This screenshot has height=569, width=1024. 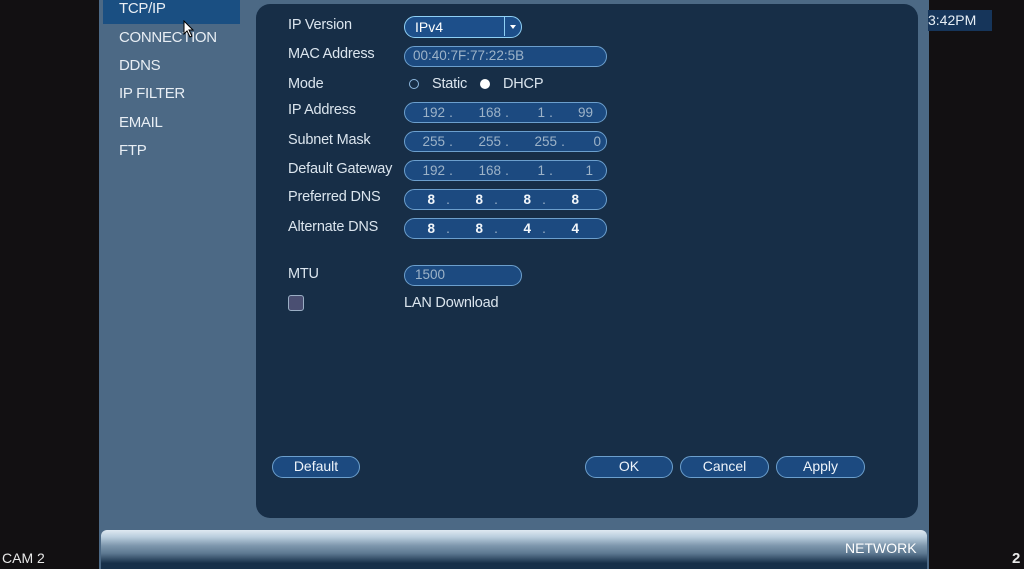 What do you see at coordinates (429, 27) in the screenshot?
I see `ip-version-value: IPv4` at bounding box center [429, 27].